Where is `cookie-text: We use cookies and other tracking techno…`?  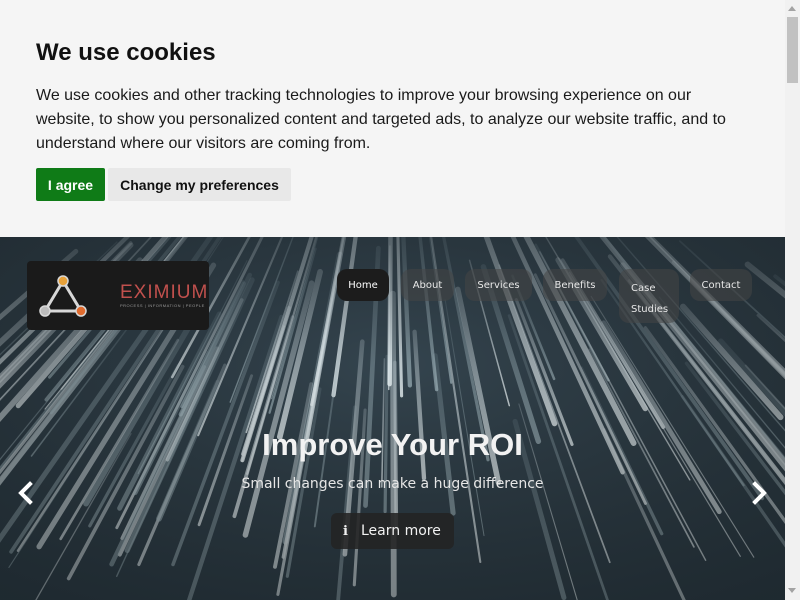 cookie-text: We use cookies and other tracking techno… is located at coordinates (381, 119).